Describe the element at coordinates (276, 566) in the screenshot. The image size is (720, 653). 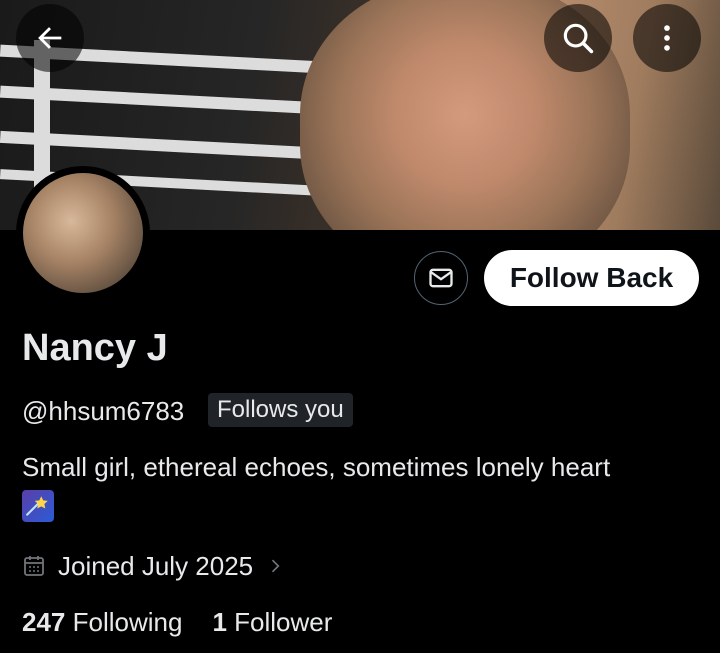
I see `chevron-right-icon` at that location.